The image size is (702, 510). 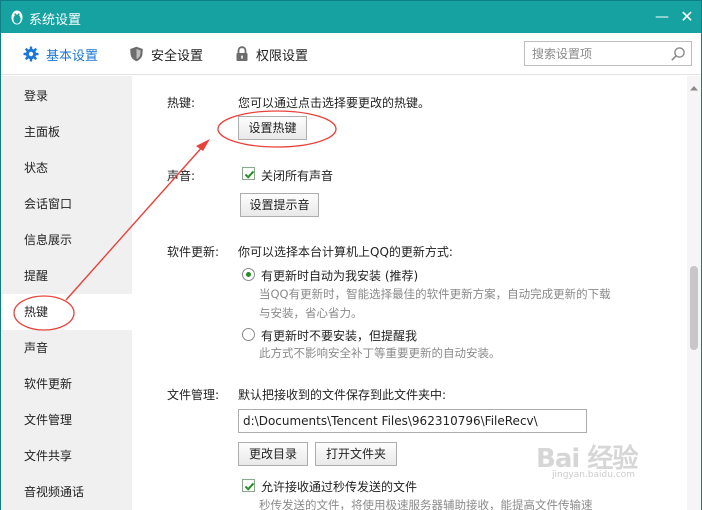 I want to click on close-button: ✕, so click(x=687, y=17).